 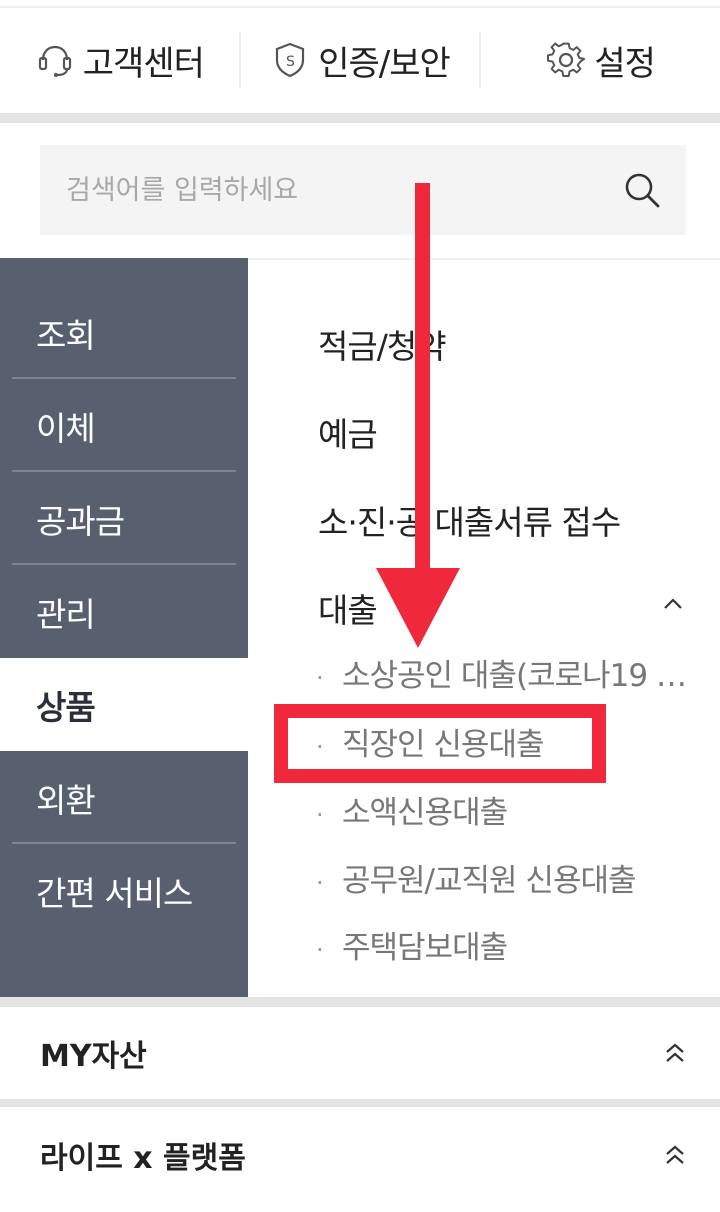 I want to click on submenu-deposit: 예금, so click(x=348, y=432).